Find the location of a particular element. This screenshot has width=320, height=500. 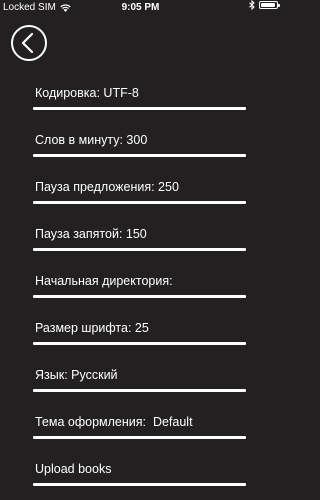

status-time: 9:05 PM is located at coordinates (140, 7).